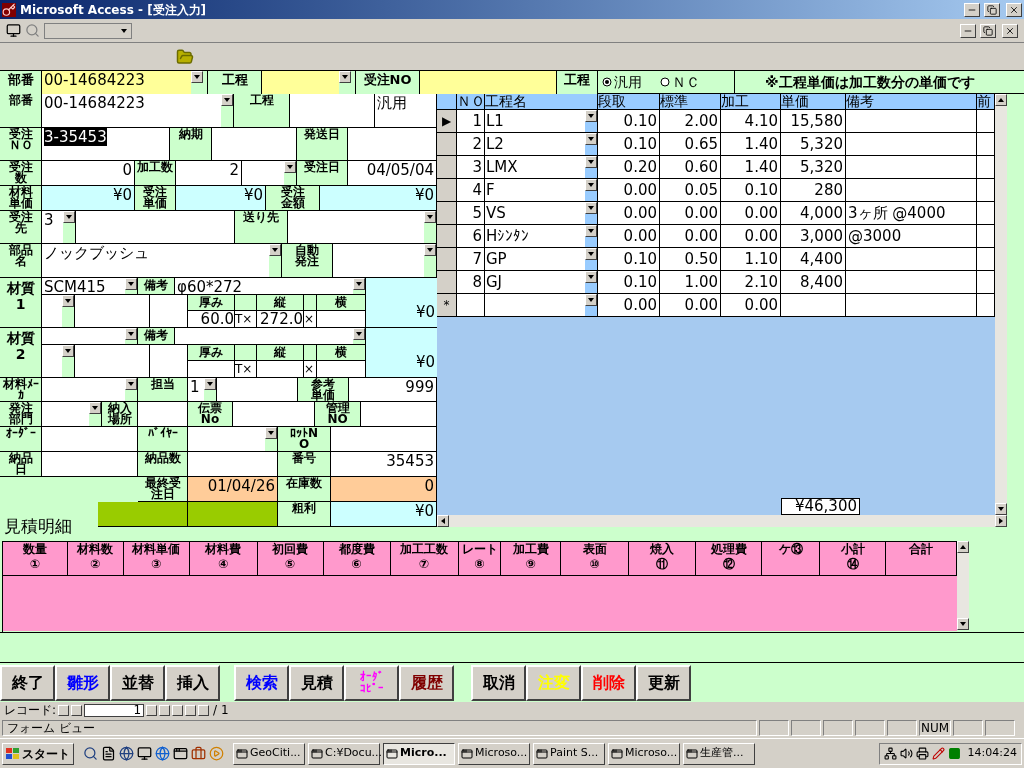  Describe the element at coordinates (209, 173) in the screenshot. I see `text-field: 2` at that location.